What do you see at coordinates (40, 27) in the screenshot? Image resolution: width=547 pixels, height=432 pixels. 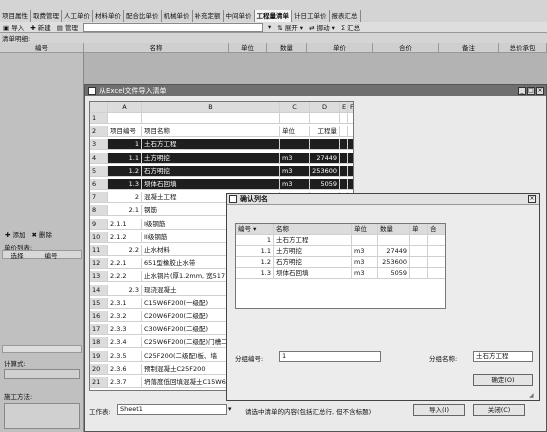 I see `new-button: ✚ 新建` at bounding box center [40, 27].